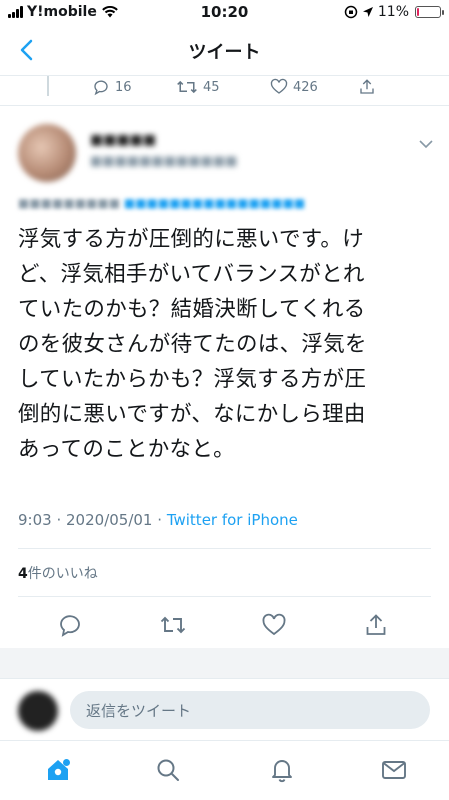 The width and height of the screenshot is (449, 800). Describe the element at coordinates (66, 762) in the screenshot. I see `new-content-dot` at that location.